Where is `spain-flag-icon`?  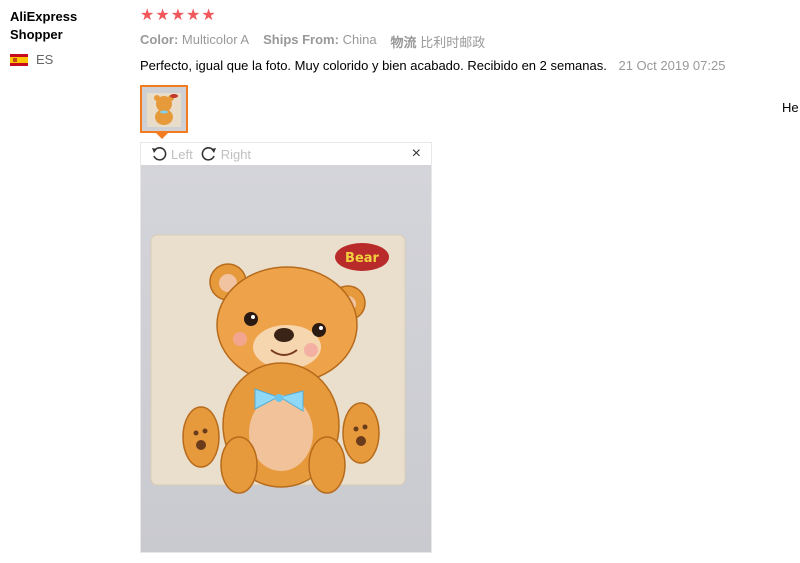
spain-flag-icon is located at coordinates (19, 59).